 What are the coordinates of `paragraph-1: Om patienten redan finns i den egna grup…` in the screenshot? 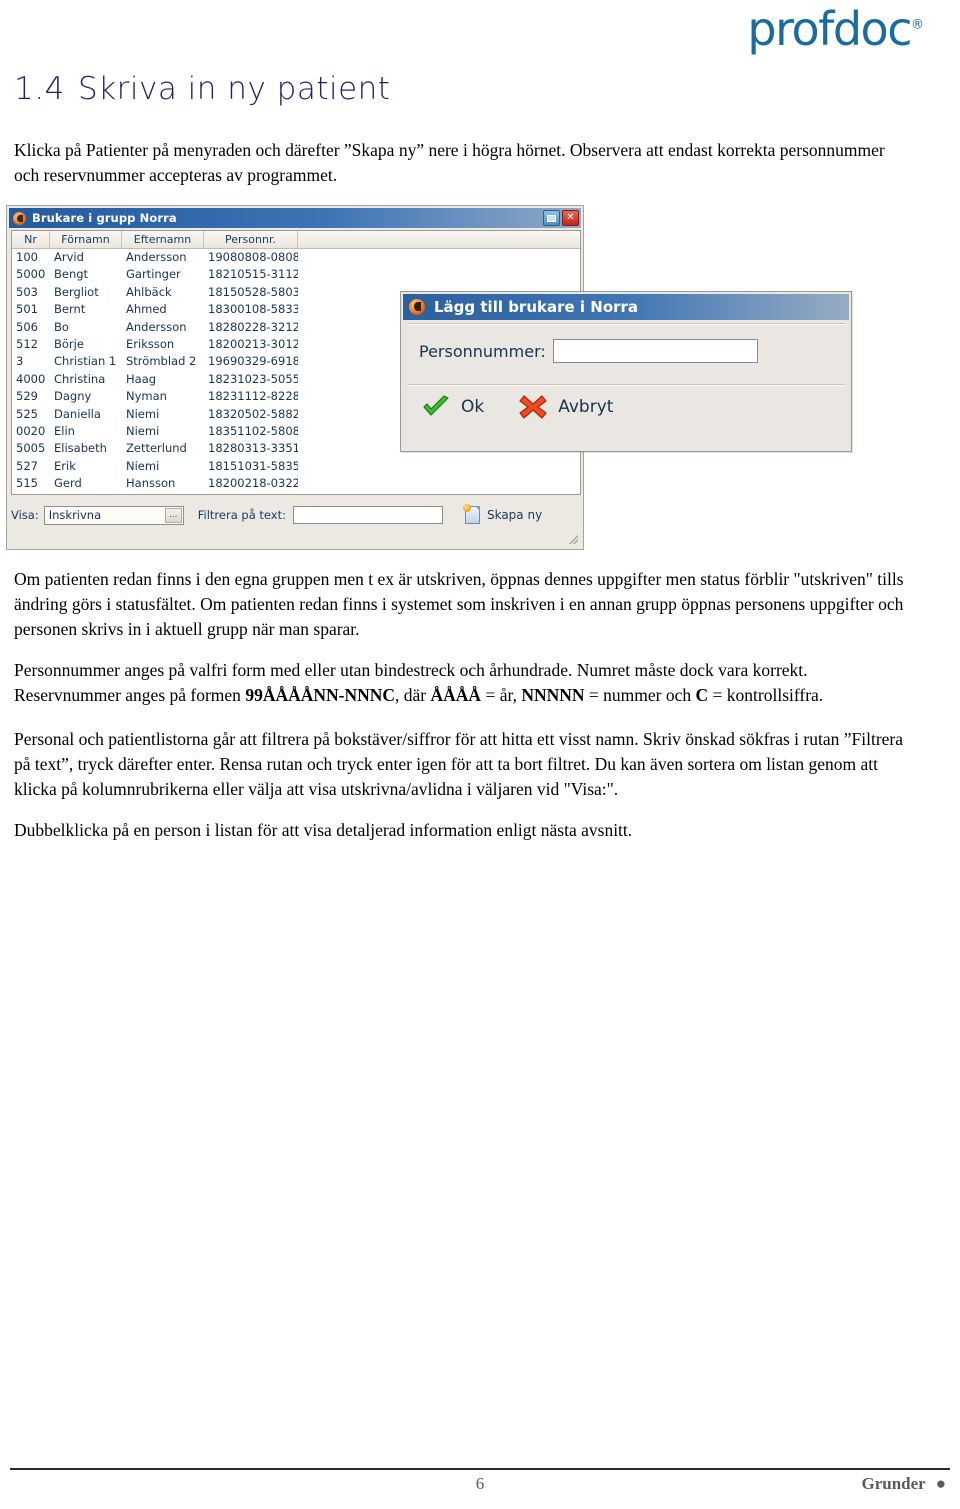 It's located at (459, 604).